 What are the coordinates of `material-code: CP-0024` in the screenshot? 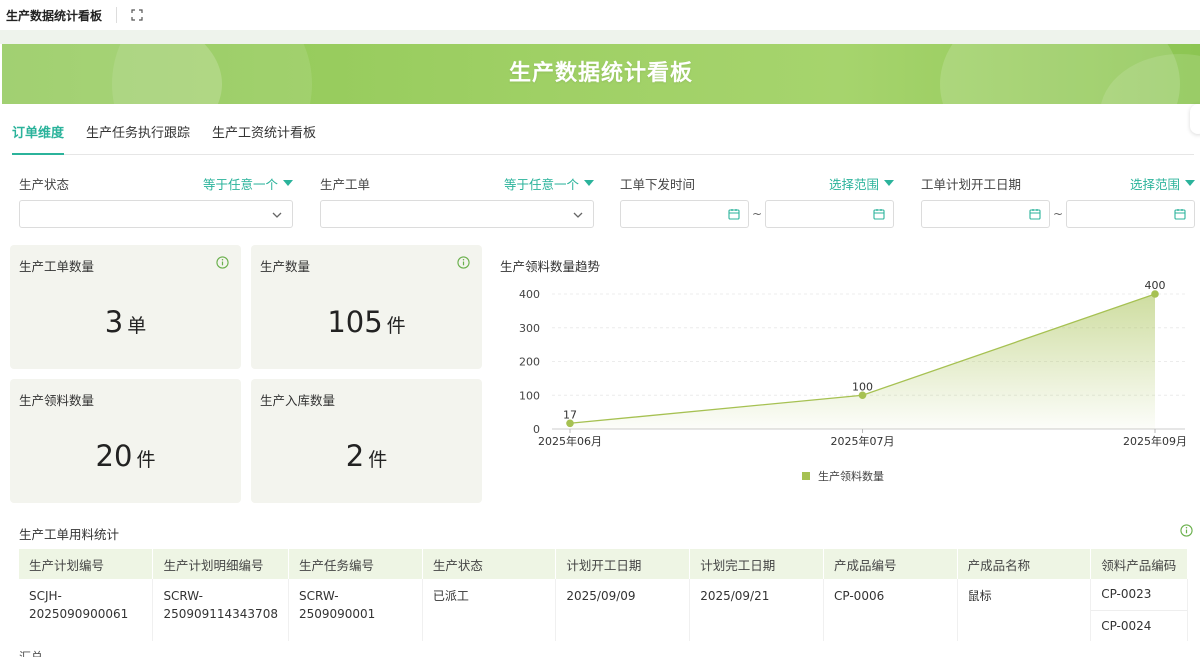 It's located at (1139, 625).